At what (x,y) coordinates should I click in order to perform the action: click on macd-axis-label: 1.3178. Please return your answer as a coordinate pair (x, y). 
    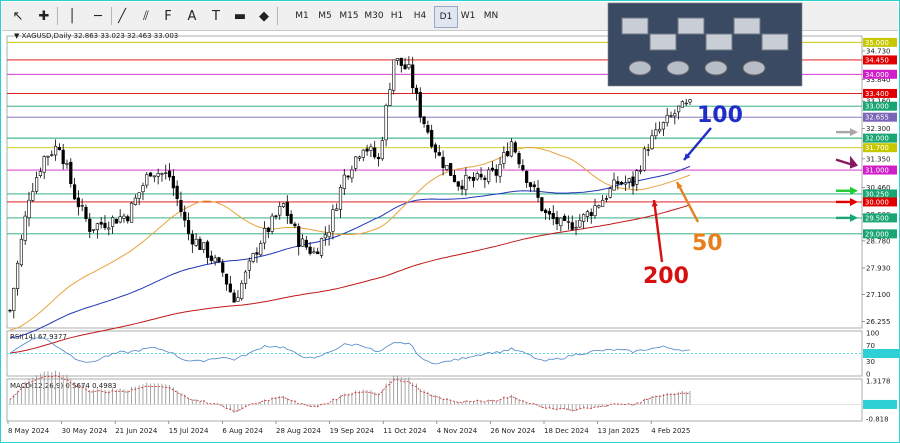
    Looking at the image, I should click on (878, 382).